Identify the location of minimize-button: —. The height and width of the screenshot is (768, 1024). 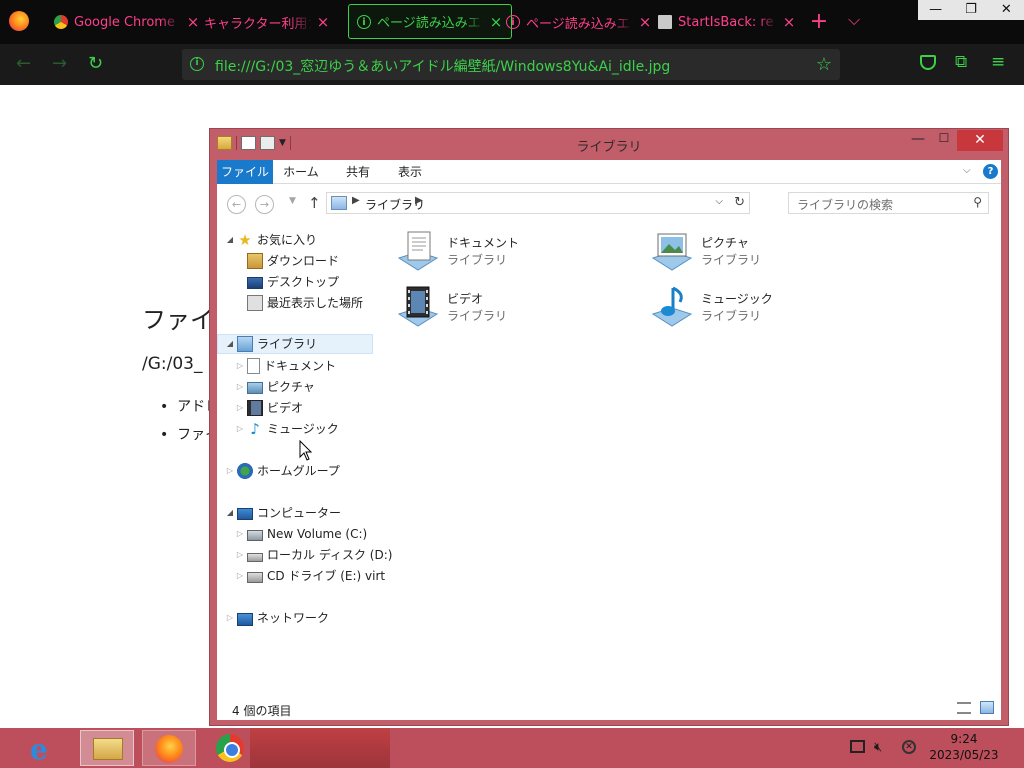
(935, 10).